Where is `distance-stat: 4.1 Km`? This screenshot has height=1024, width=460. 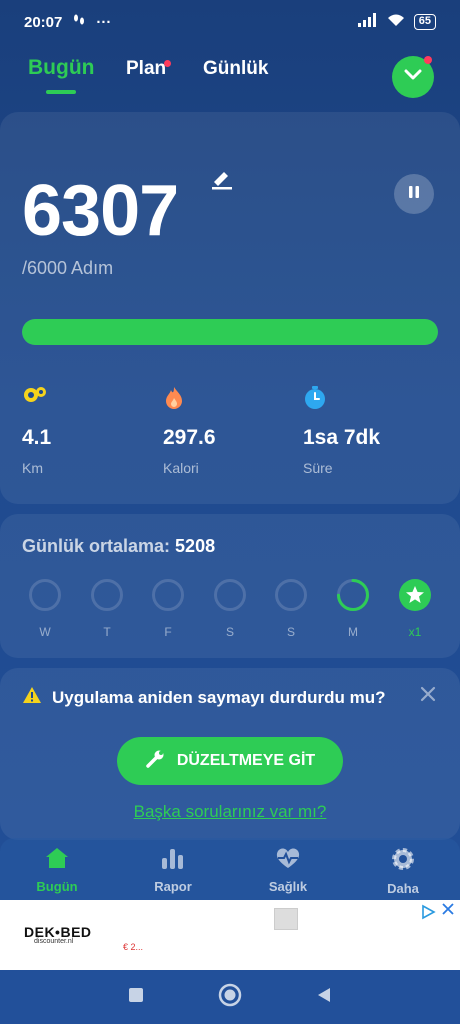
distance-stat: 4.1 Km is located at coordinates (36, 431).